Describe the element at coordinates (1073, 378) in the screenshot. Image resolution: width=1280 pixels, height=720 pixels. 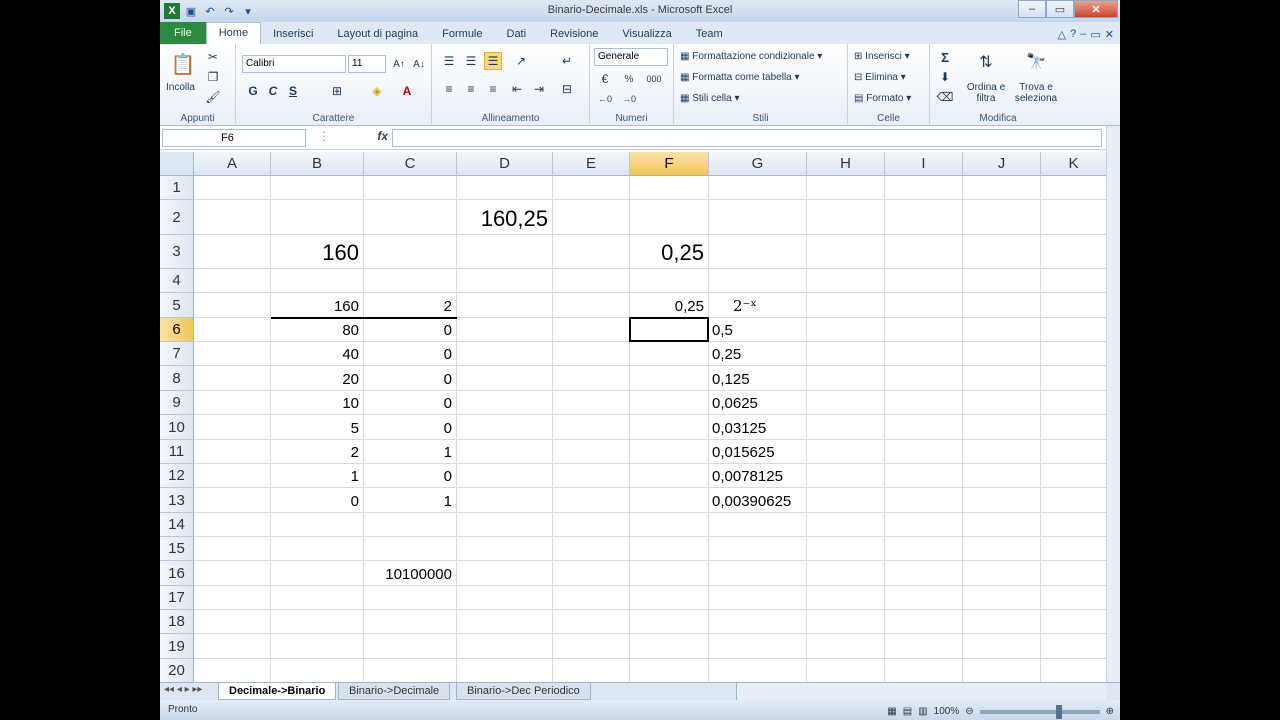
I see `cell-k8` at that location.